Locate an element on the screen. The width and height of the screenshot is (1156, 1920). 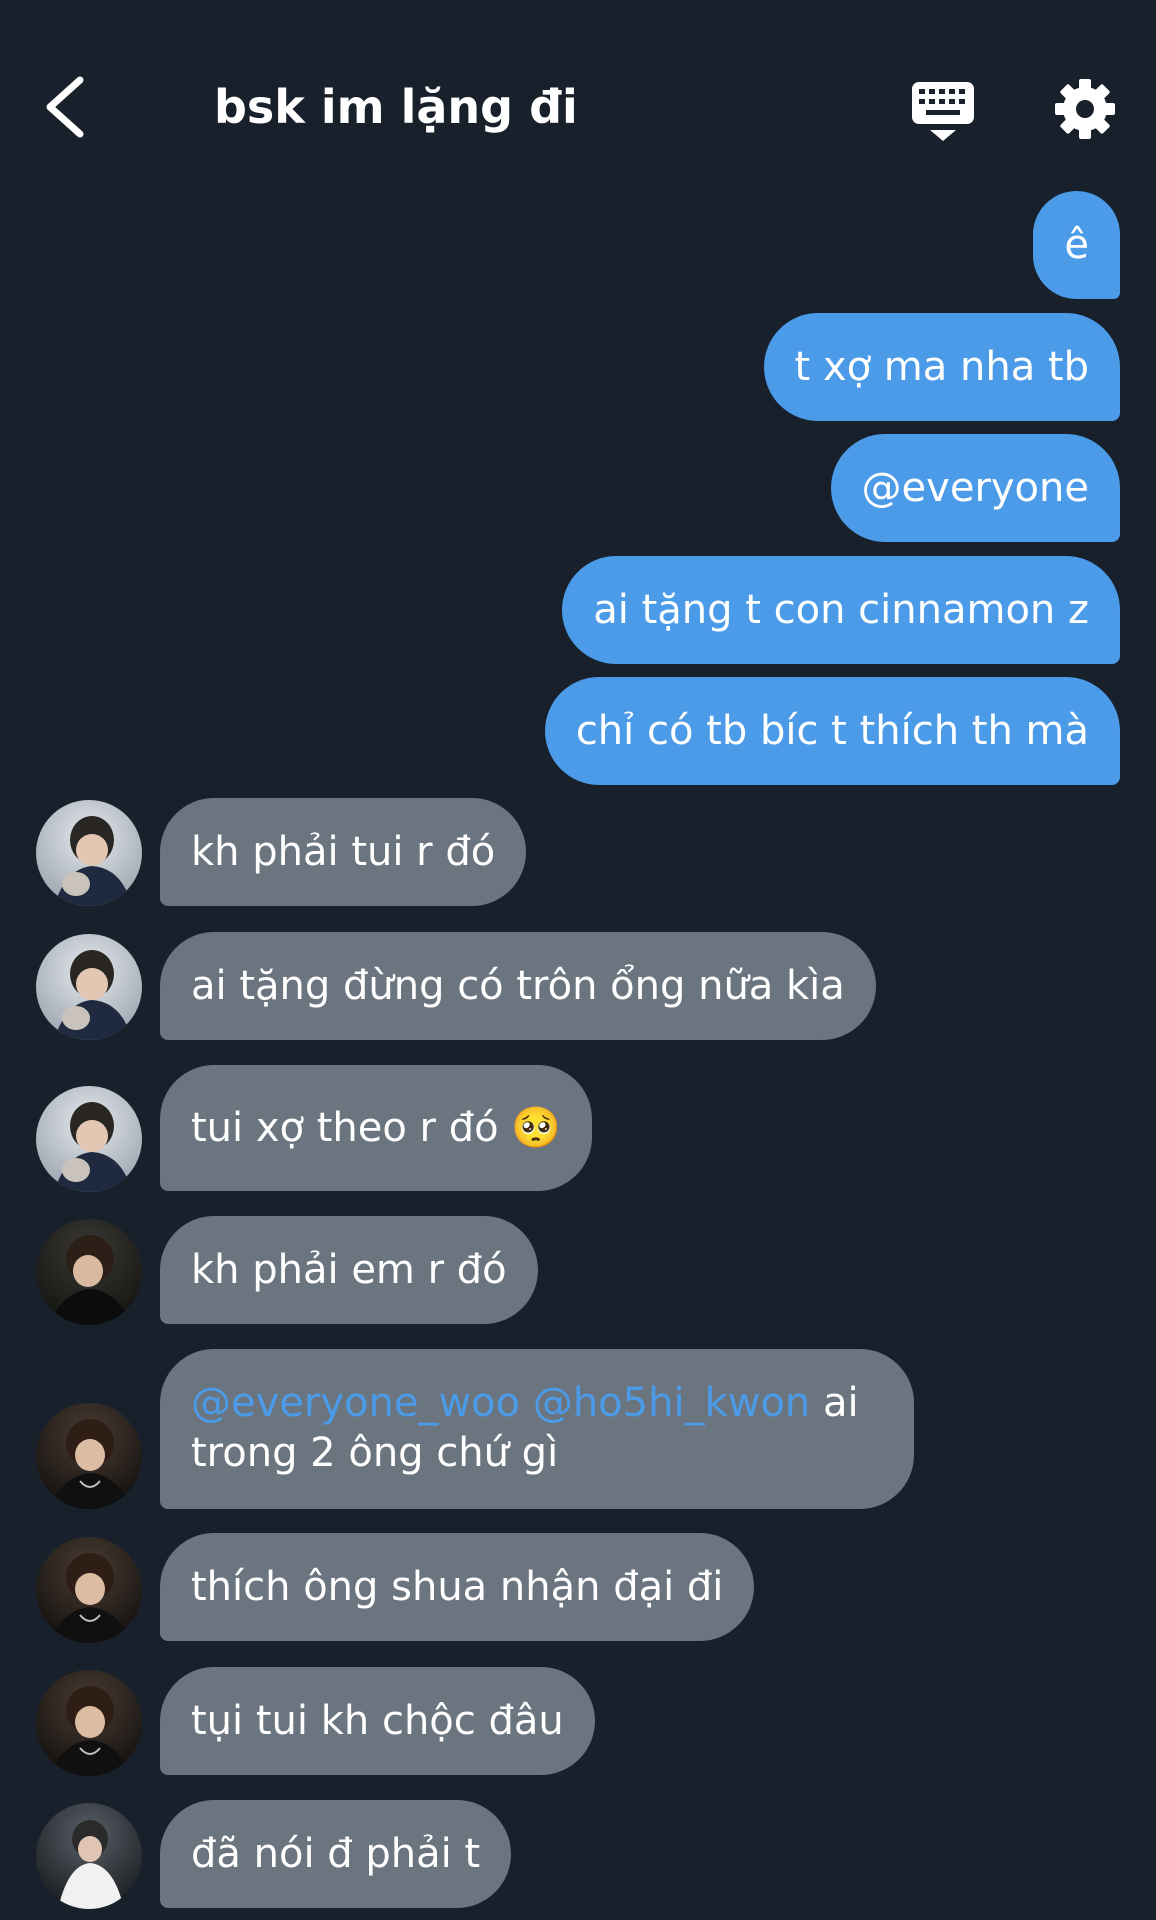
incoming-message: tụi tui kh chộc đâu is located at coordinates (377, 1721).